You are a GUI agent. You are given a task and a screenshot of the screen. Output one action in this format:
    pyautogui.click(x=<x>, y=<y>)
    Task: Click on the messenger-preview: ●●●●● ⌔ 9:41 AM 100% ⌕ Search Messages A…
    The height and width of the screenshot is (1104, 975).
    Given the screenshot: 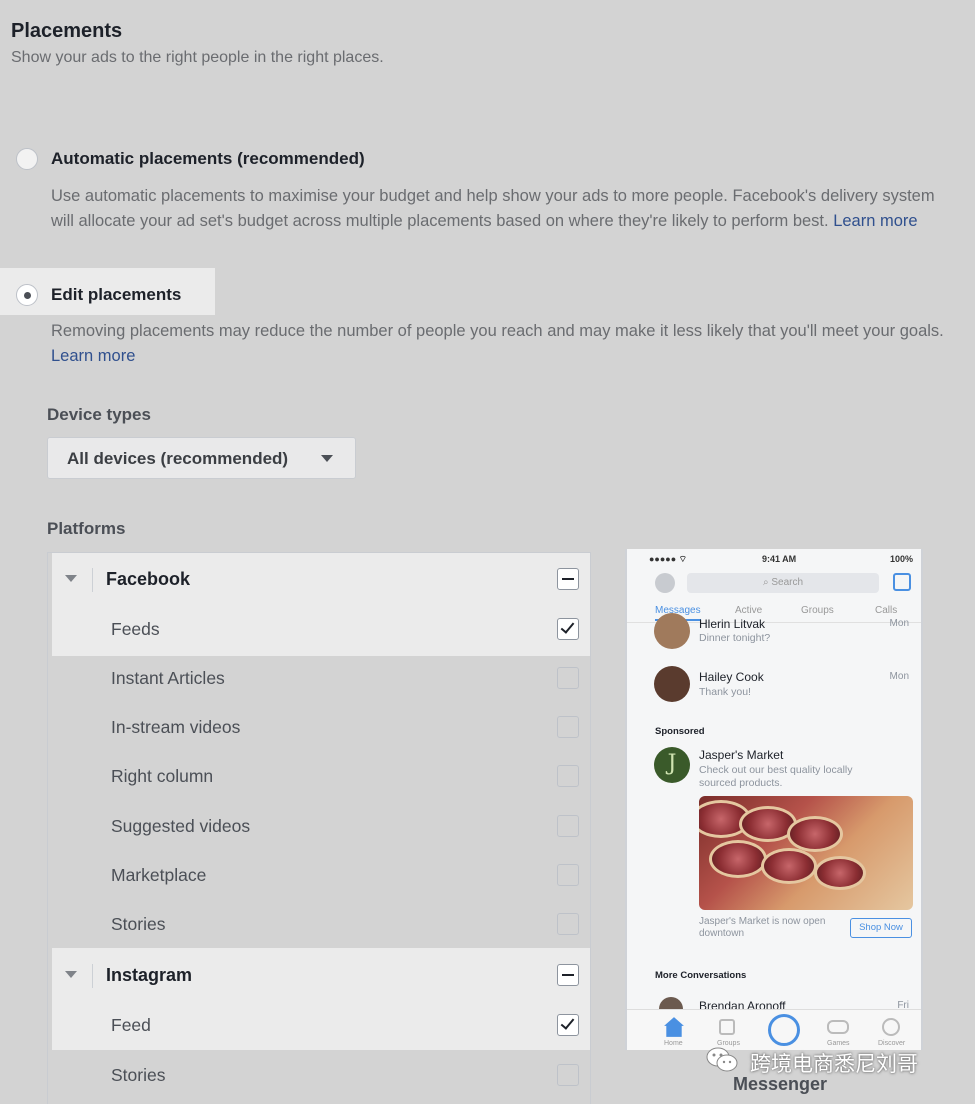 What is the action you would take?
    pyautogui.click(x=774, y=799)
    